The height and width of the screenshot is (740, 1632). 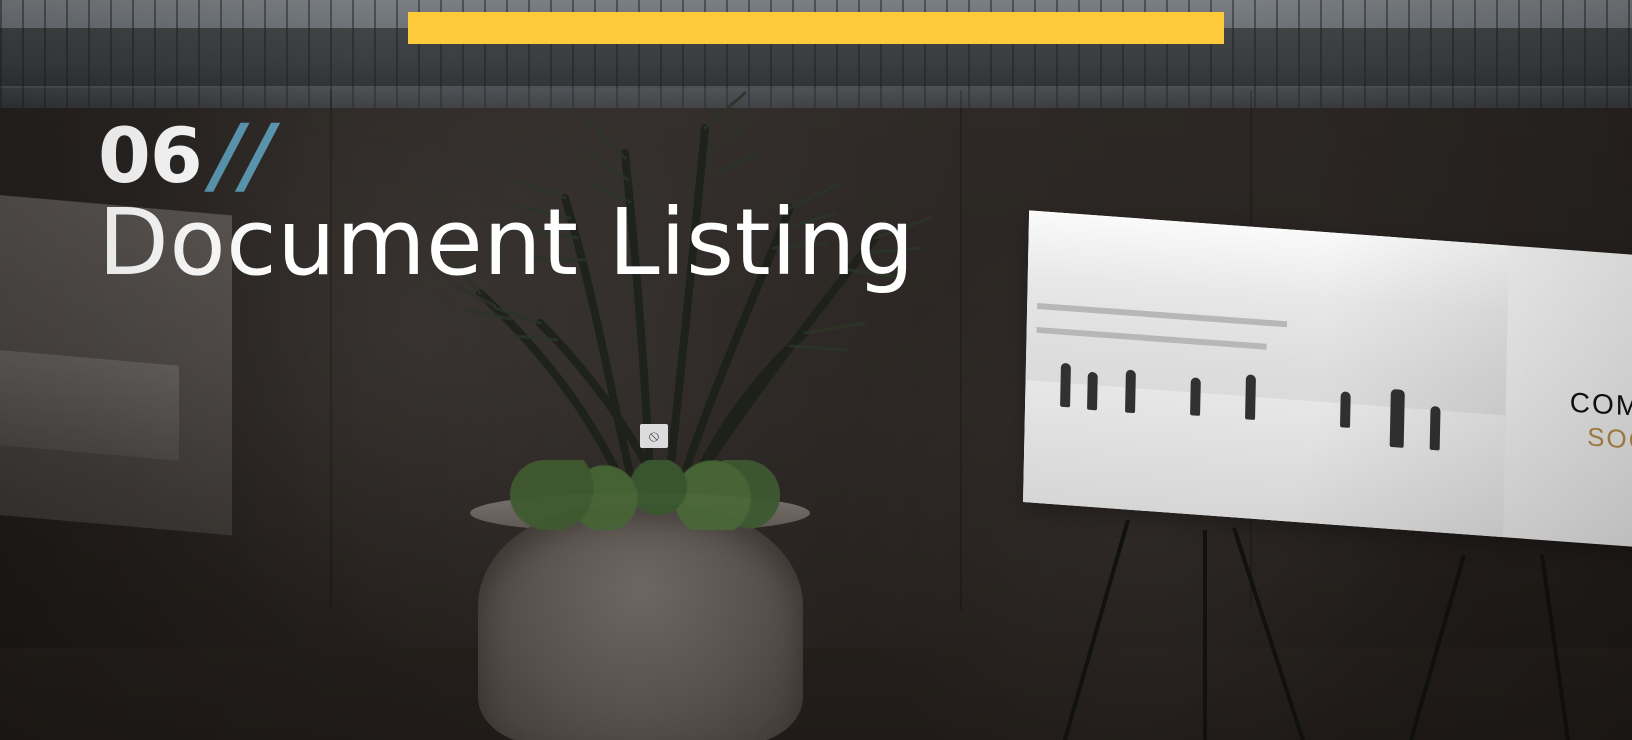 I want to click on no-symbol-sign: ⦸, so click(x=654, y=436).